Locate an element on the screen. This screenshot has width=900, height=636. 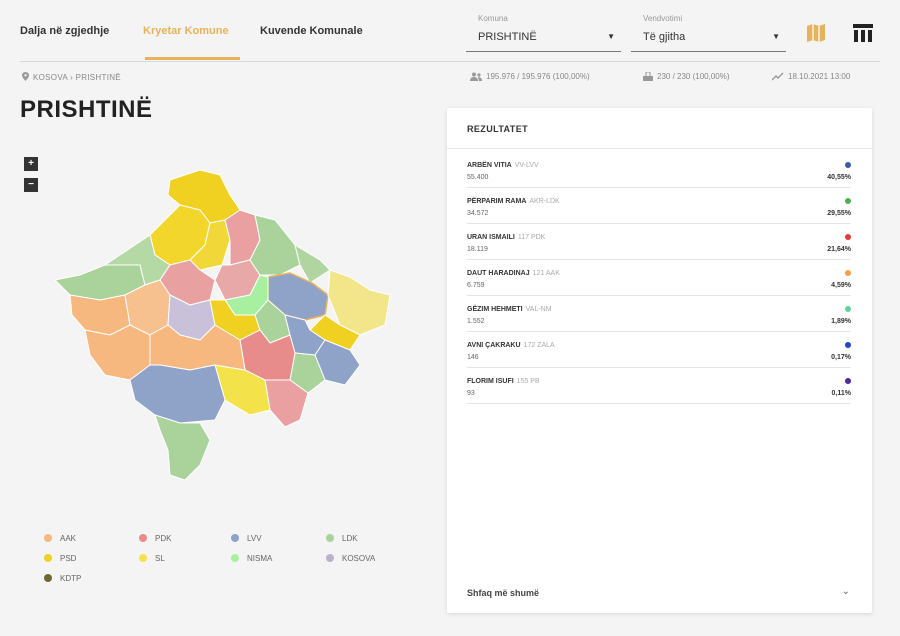
active-tab-underline is located at coordinates (192, 58).